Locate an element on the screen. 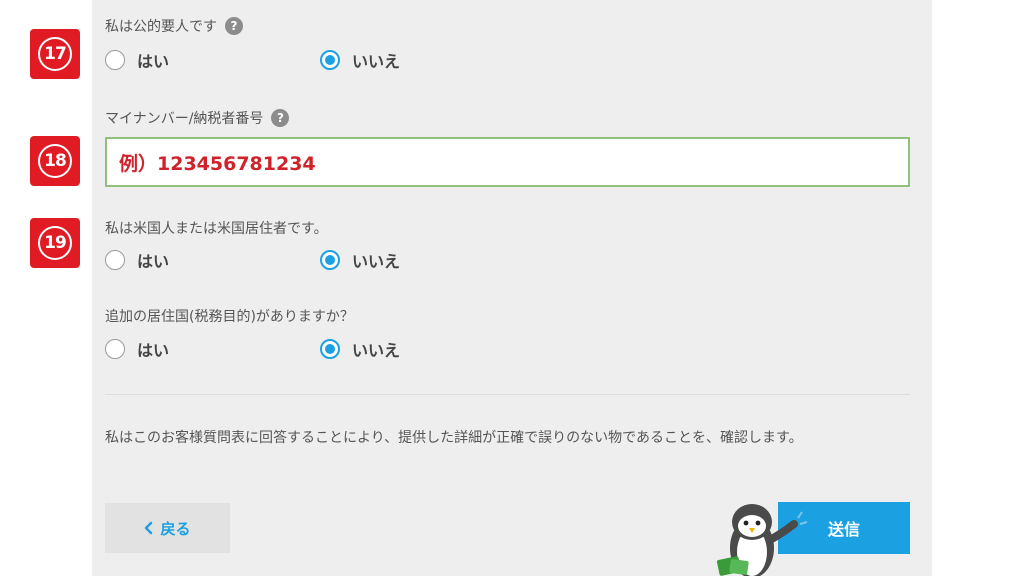  back-button: 戻る is located at coordinates (167, 528).